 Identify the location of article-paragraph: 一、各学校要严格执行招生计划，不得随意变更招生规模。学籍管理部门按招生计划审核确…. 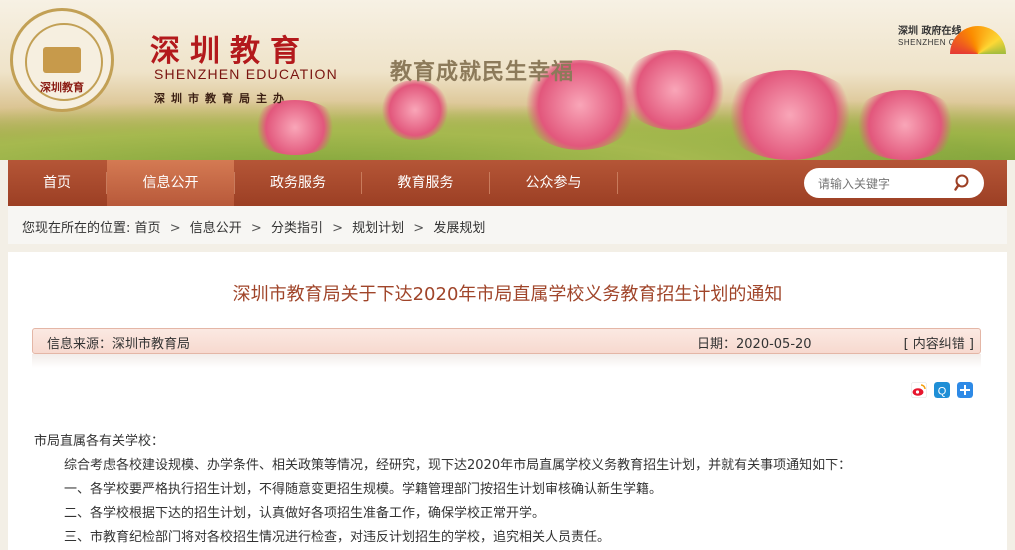
(363, 489).